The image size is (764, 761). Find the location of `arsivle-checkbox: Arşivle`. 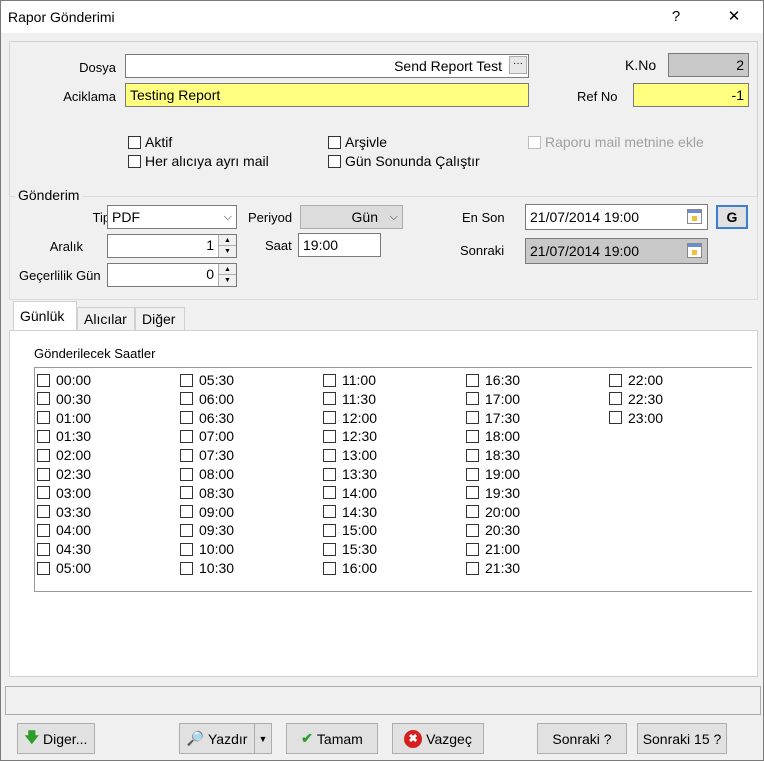

arsivle-checkbox: Arşivle is located at coordinates (357, 142).